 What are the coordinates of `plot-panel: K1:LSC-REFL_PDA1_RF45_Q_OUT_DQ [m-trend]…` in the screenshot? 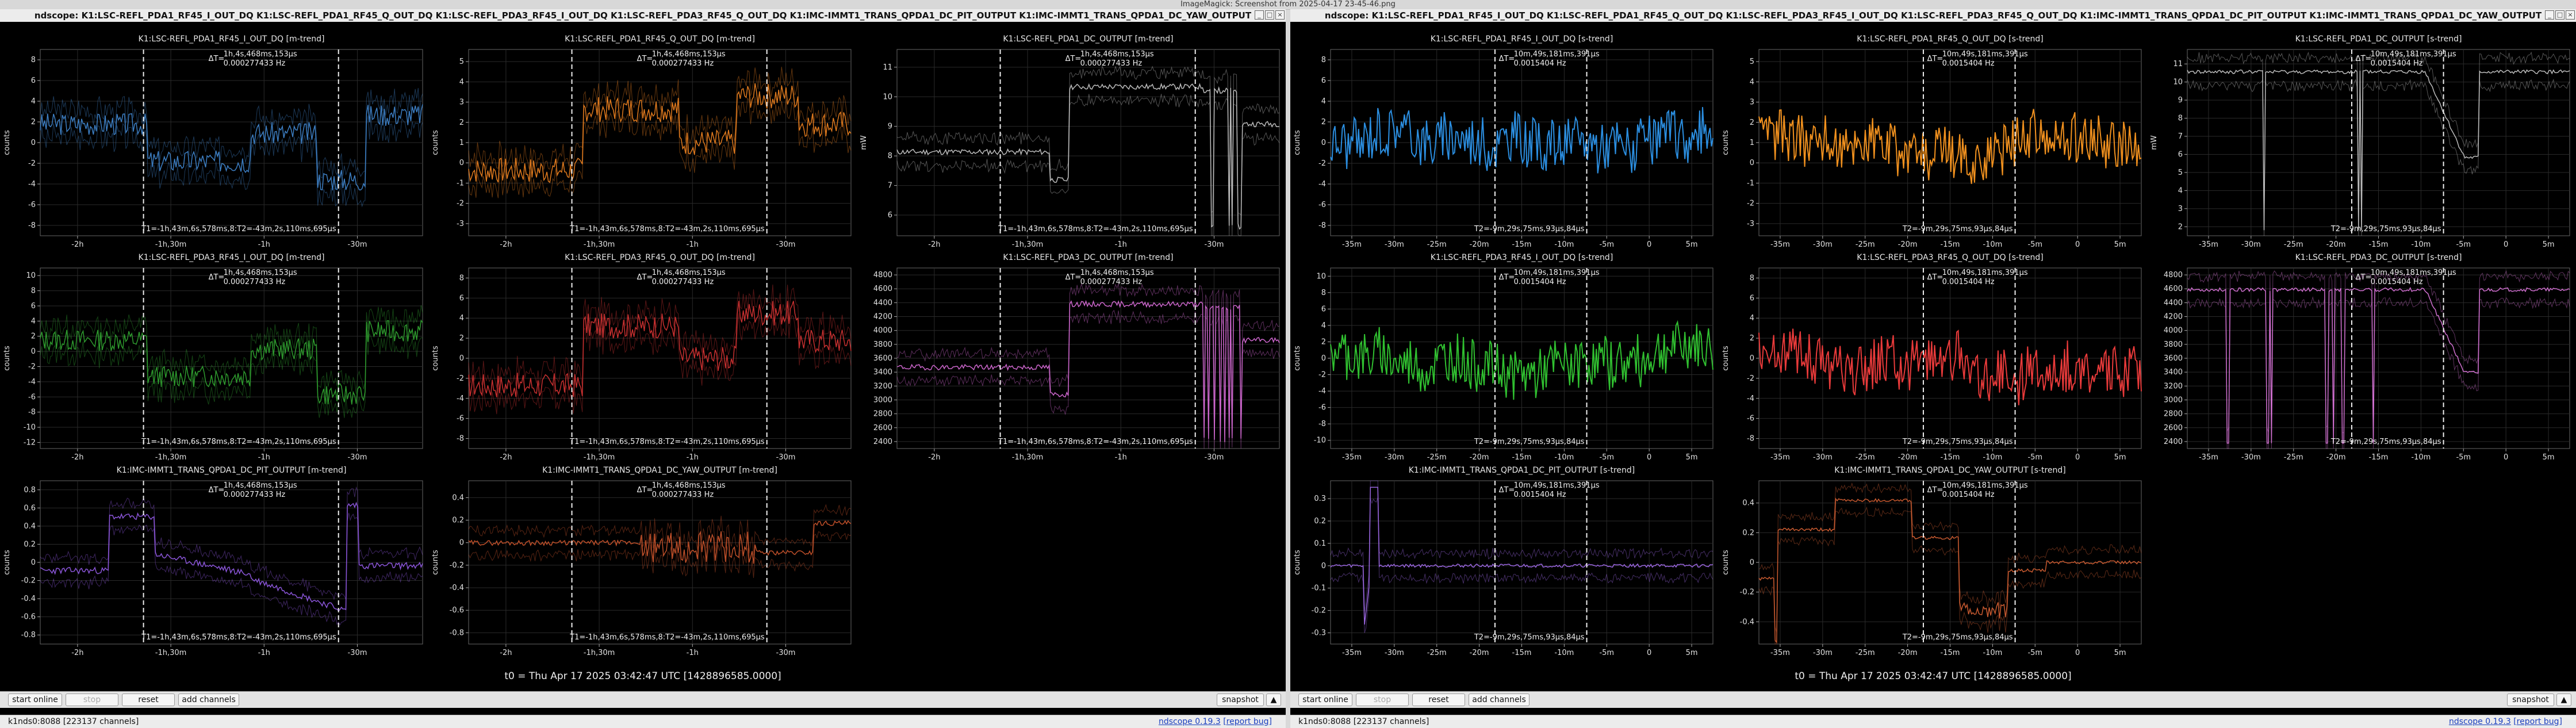 It's located at (642, 141).